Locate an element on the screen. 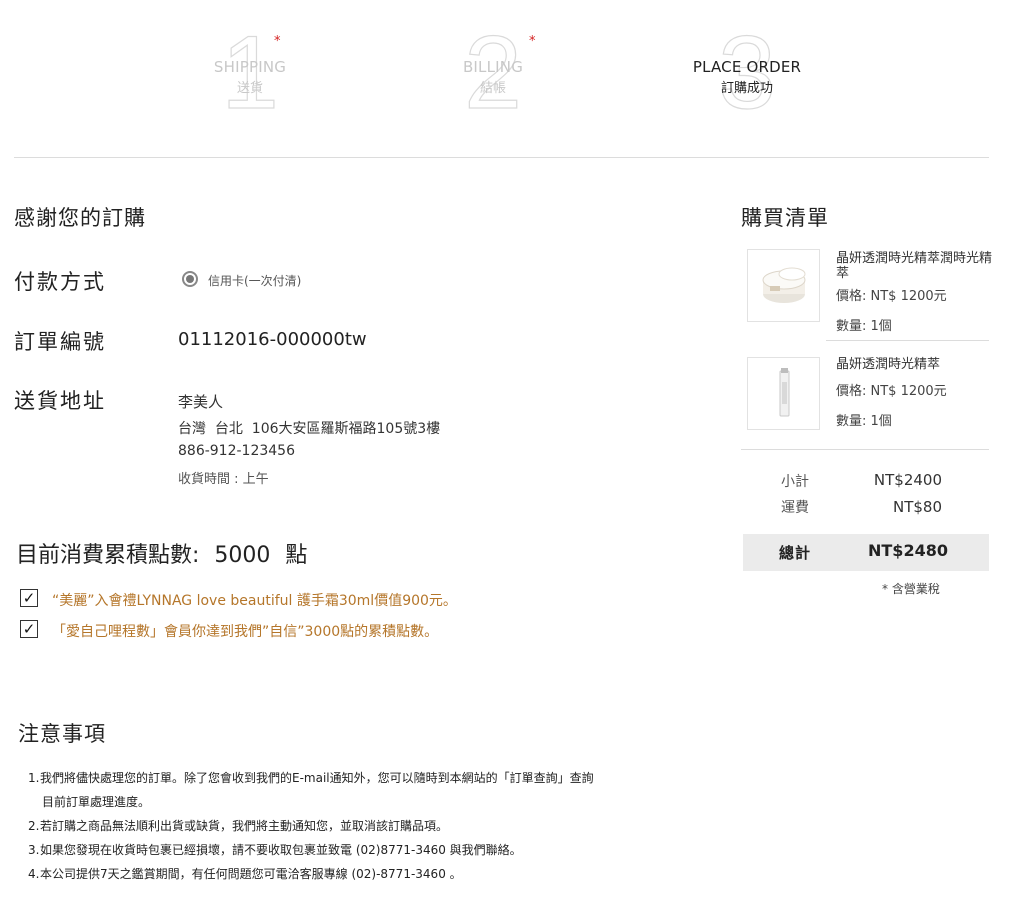  recipient-name: 李美人 is located at coordinates (201, 402).